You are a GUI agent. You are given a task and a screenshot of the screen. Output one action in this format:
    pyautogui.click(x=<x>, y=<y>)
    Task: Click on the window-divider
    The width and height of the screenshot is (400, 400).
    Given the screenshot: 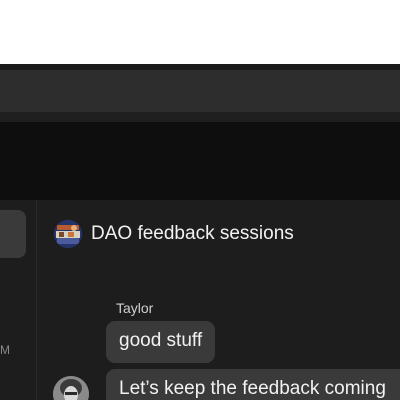 What is the action you would take?
    pyautogui.click(x=200, y=117)
    